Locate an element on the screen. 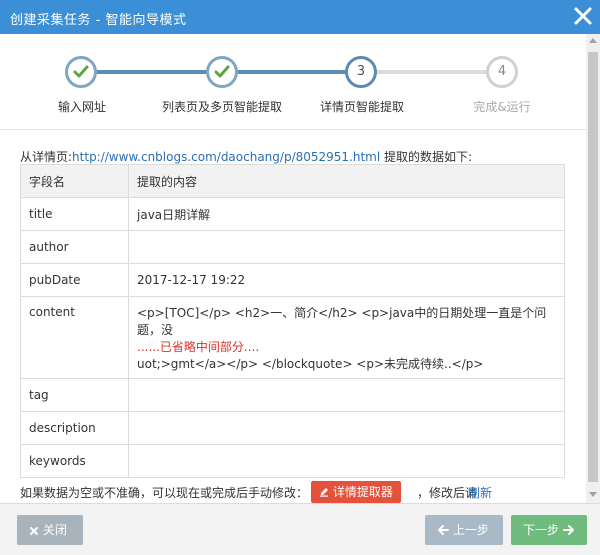  detail-extractor-label: 详情提取器 is located at coordinates (362, 492).